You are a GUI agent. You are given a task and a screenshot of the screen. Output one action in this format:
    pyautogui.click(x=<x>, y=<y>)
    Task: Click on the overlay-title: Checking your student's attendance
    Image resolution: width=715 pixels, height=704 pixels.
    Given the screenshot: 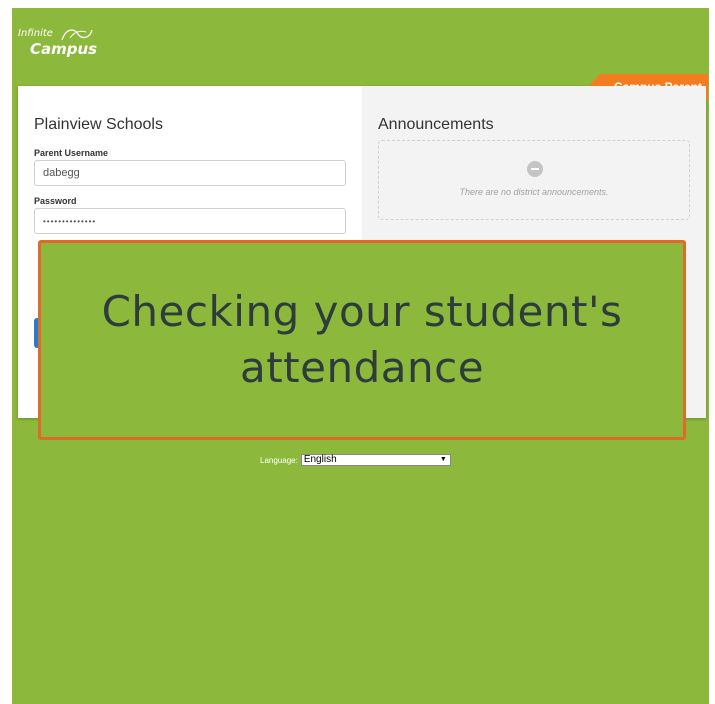 What is the action you would take?
    pyautogui.click(x=362, y=340)
    